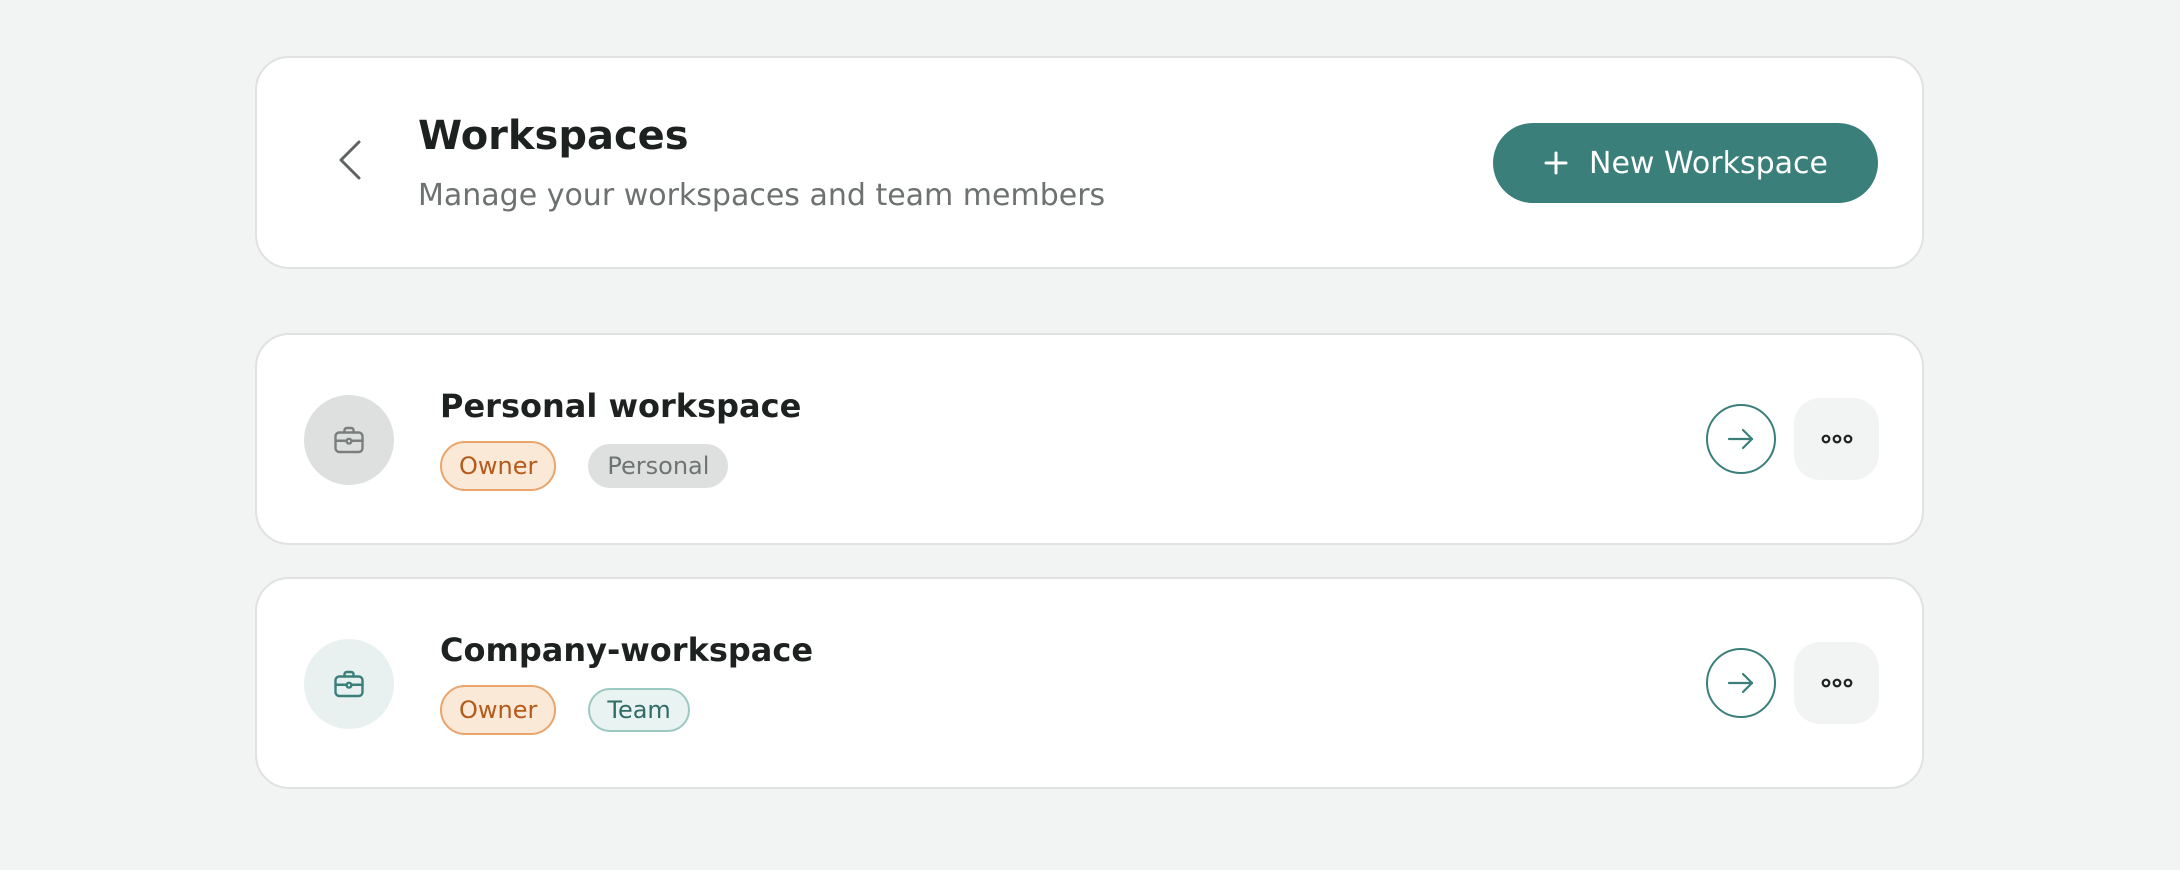 Image resolution: width=2180 pixels, height=870 pixels. I want to click on back-button, so click(350, 160).